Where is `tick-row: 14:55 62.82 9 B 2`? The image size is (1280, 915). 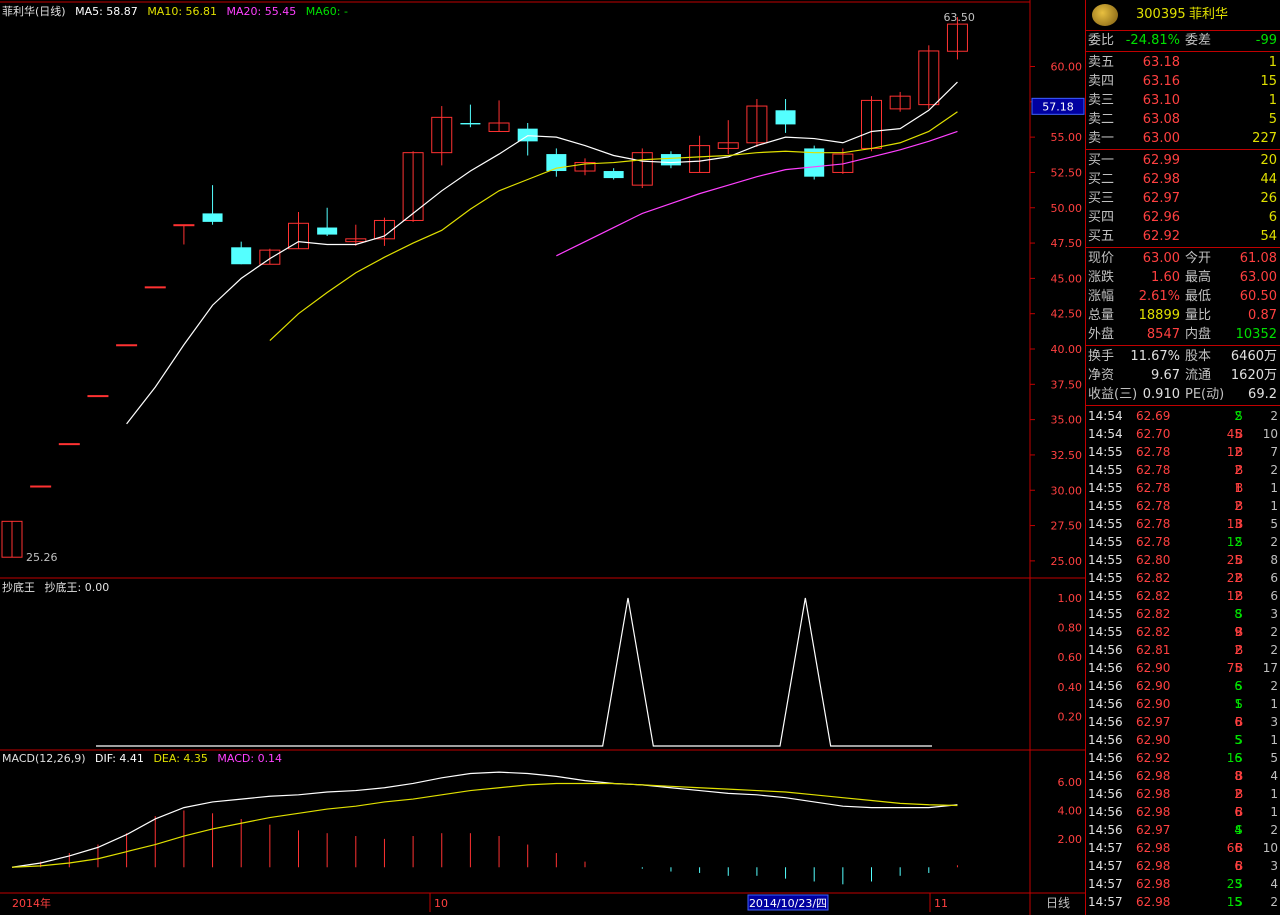 tick-row: 14:55 62.82 9 B 2 is located at coordinates (1183, 632).